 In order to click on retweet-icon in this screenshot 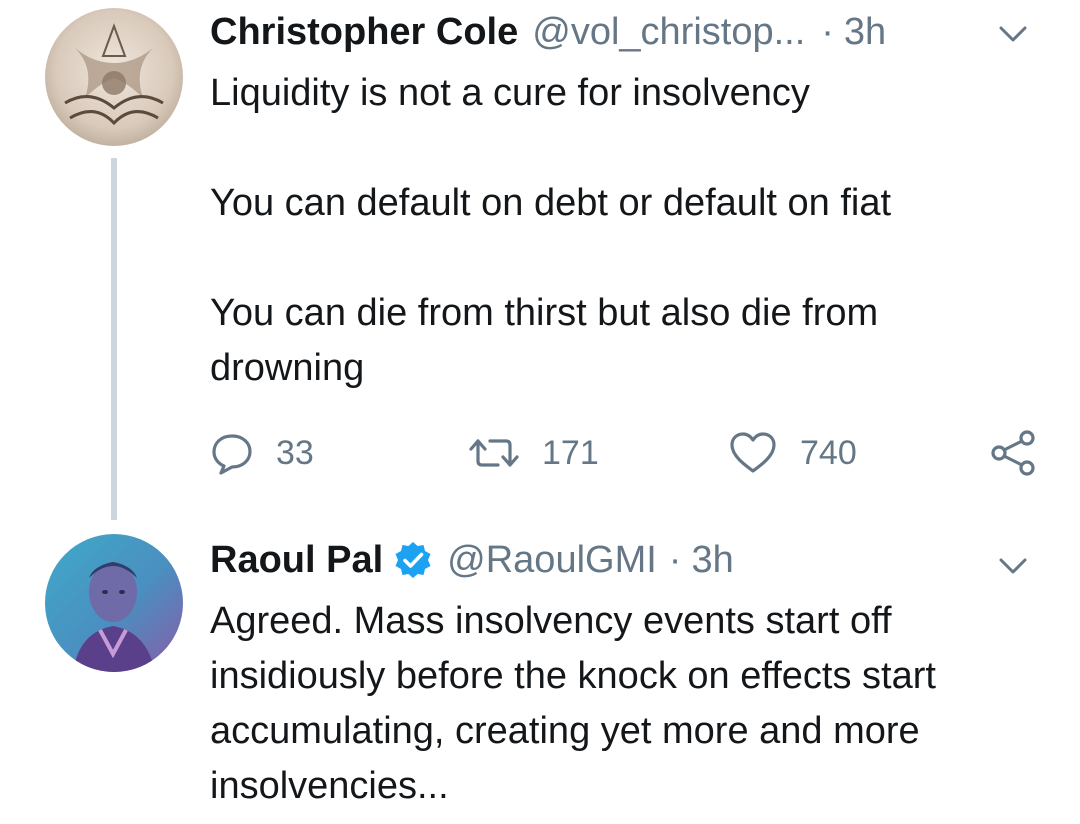, I will do `click(494, 453)`.